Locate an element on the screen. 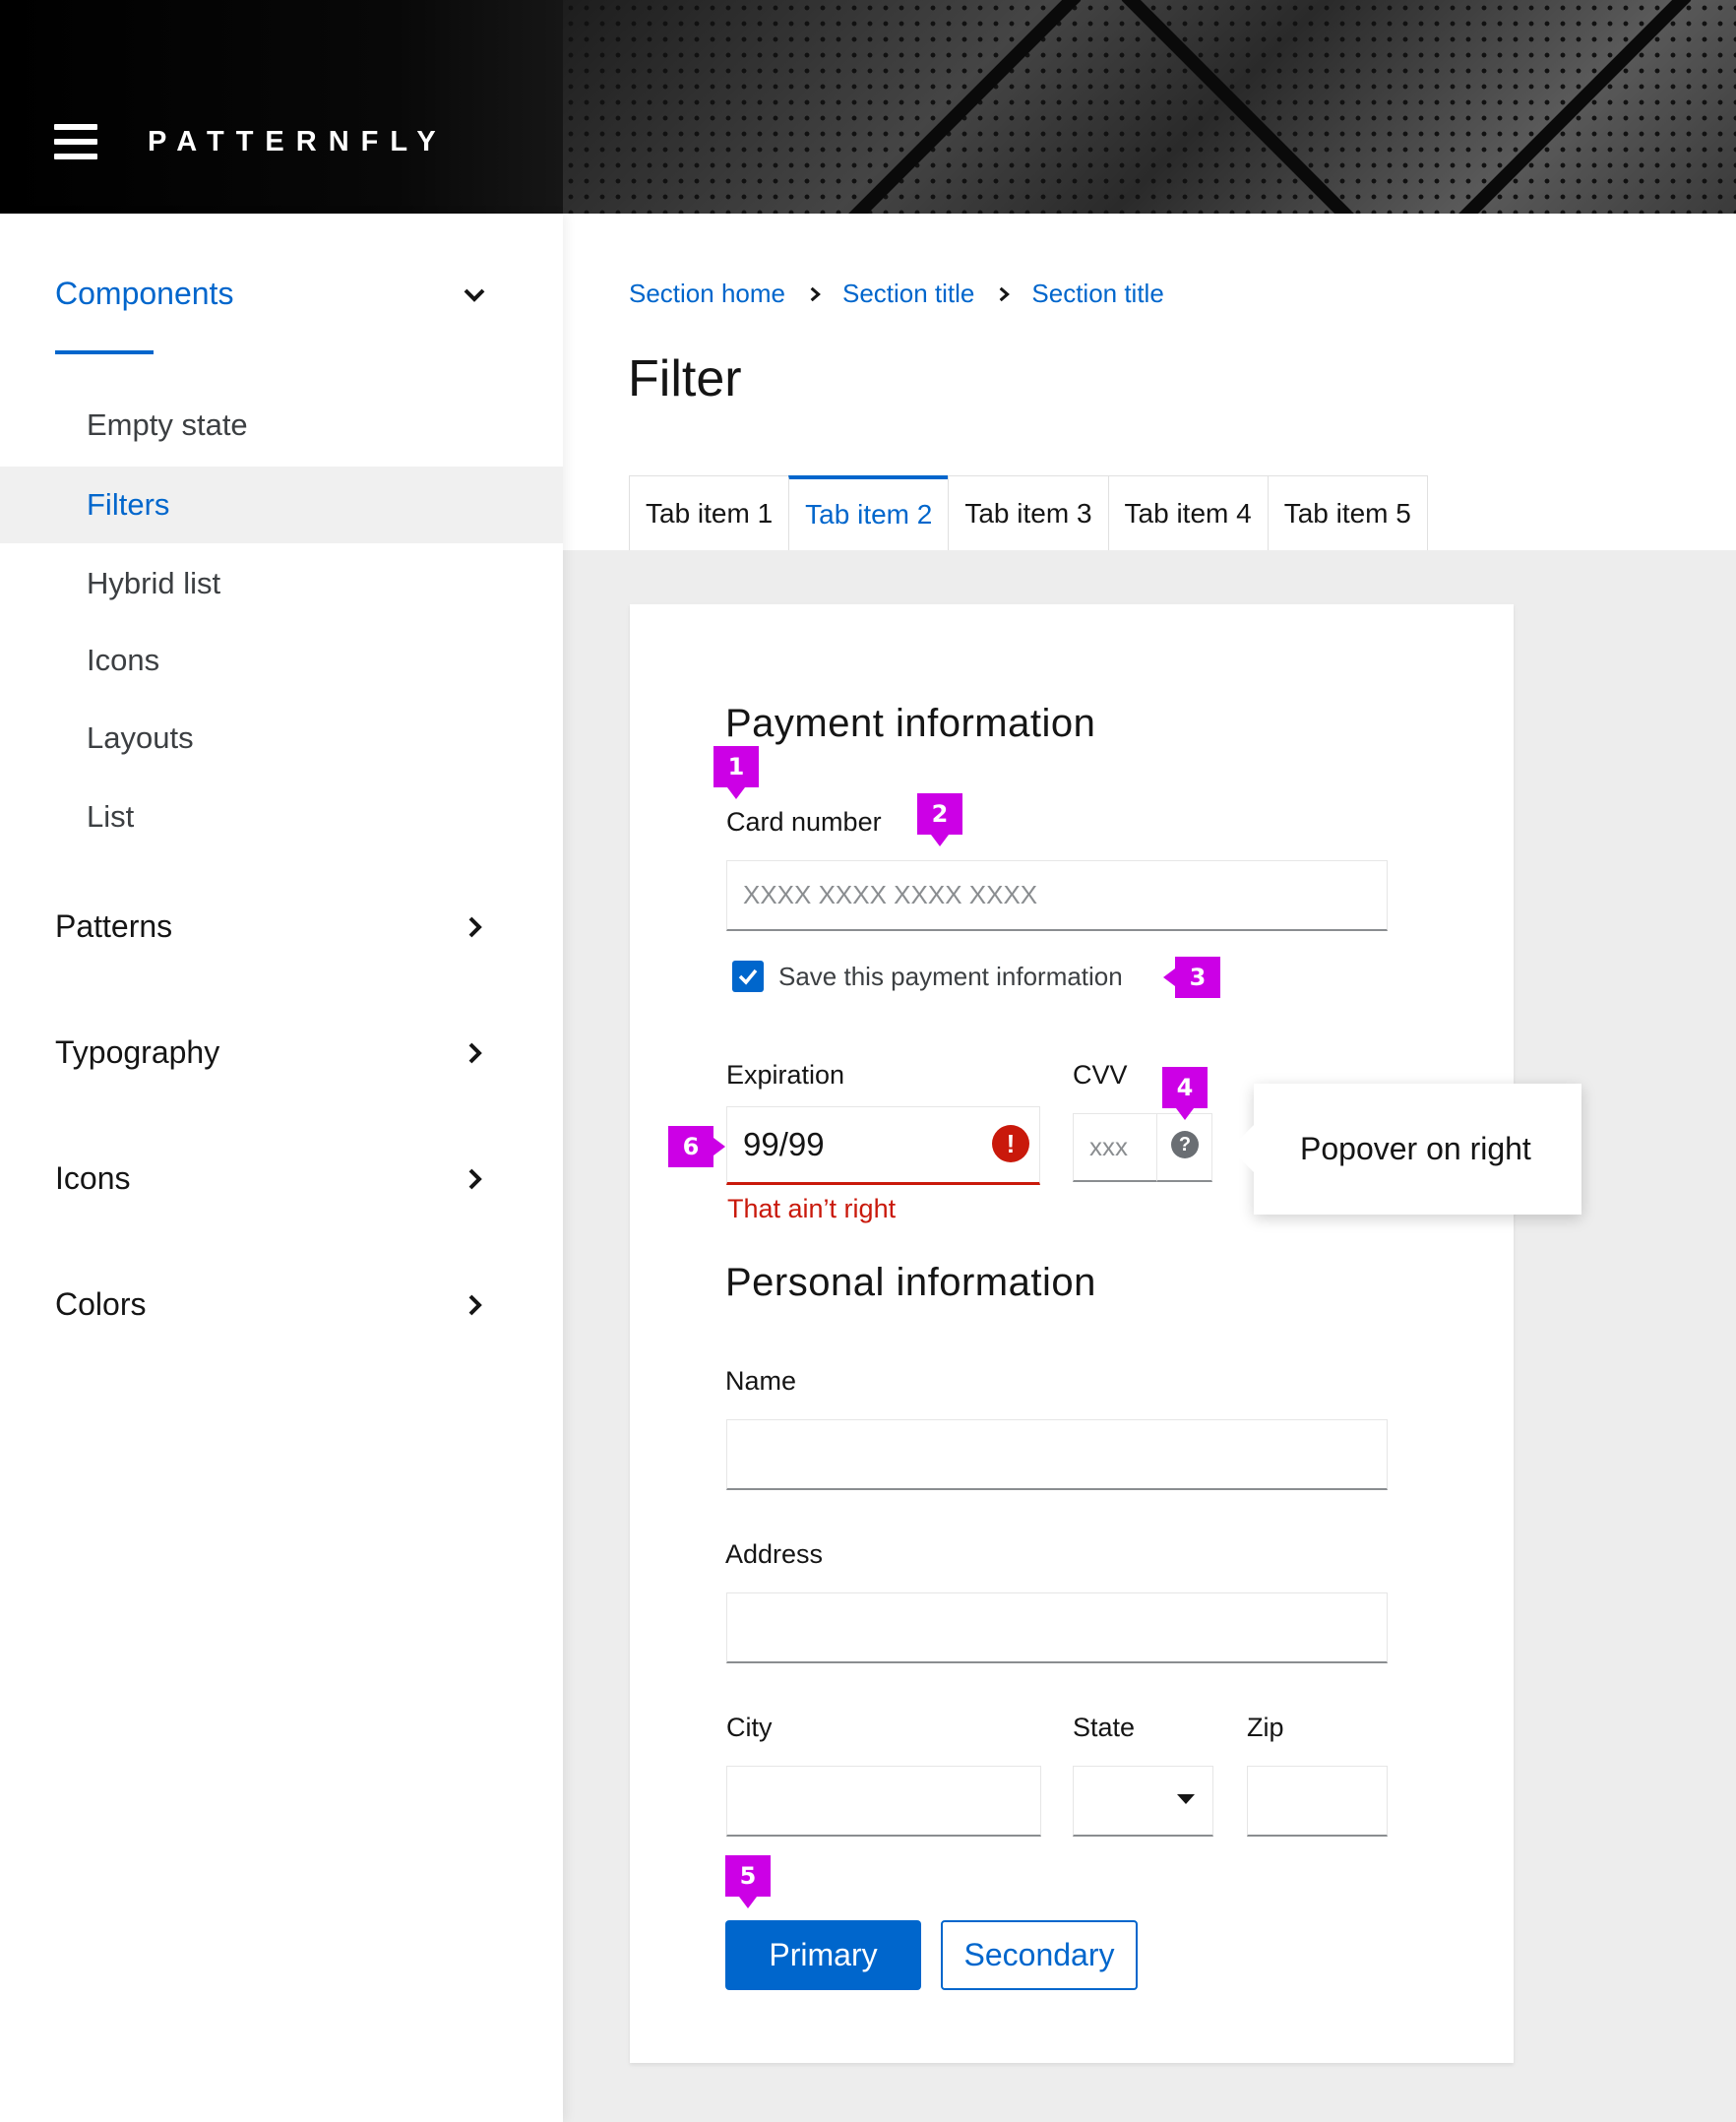  hamburger-icon is located at coordinates (75, 141).